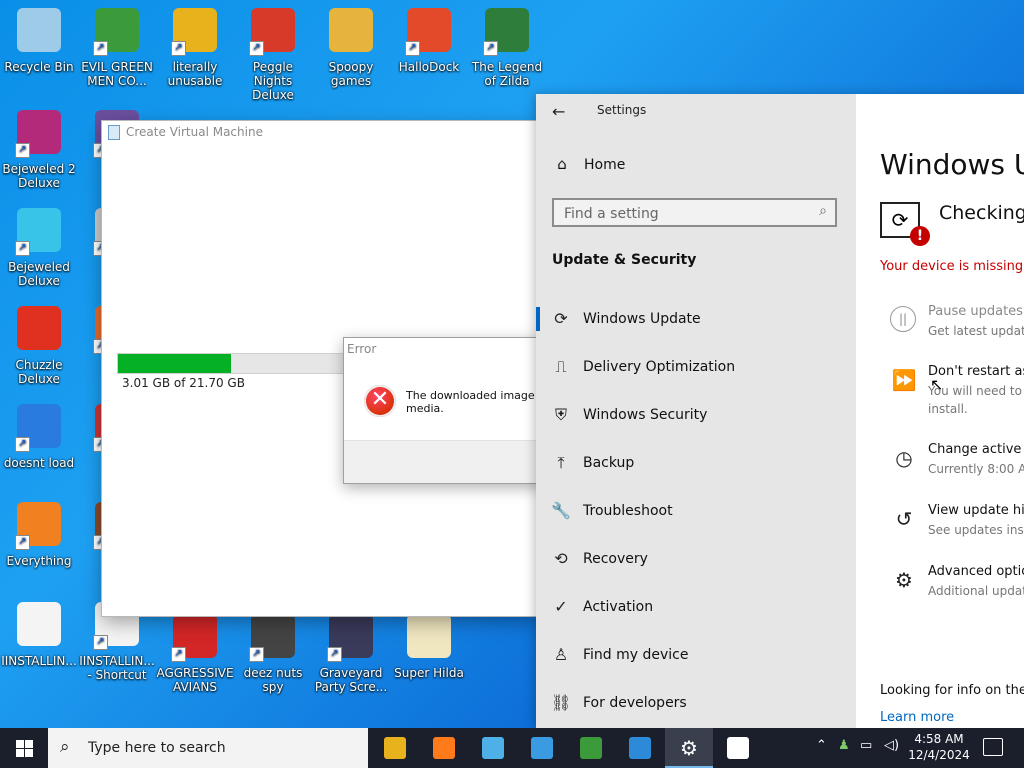 The width and height of the screenshot is (1024, 768). Describe the element at coordinates (689, 748) in the screenshot. I see `taskbar-app: ⚙` at that location.